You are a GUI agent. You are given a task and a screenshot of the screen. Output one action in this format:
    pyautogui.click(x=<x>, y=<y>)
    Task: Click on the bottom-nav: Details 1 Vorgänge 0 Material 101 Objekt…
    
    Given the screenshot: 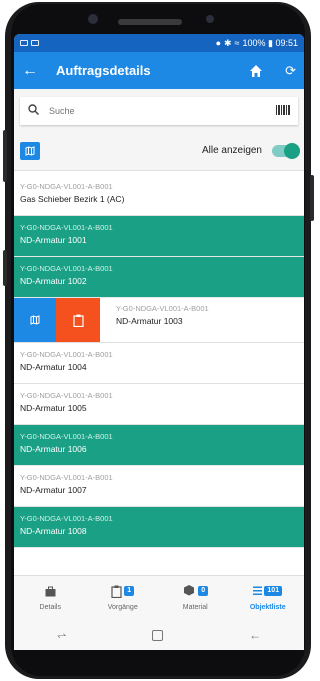 What is the action you would take?
    pyautogui.click(x=159, y=597)
    